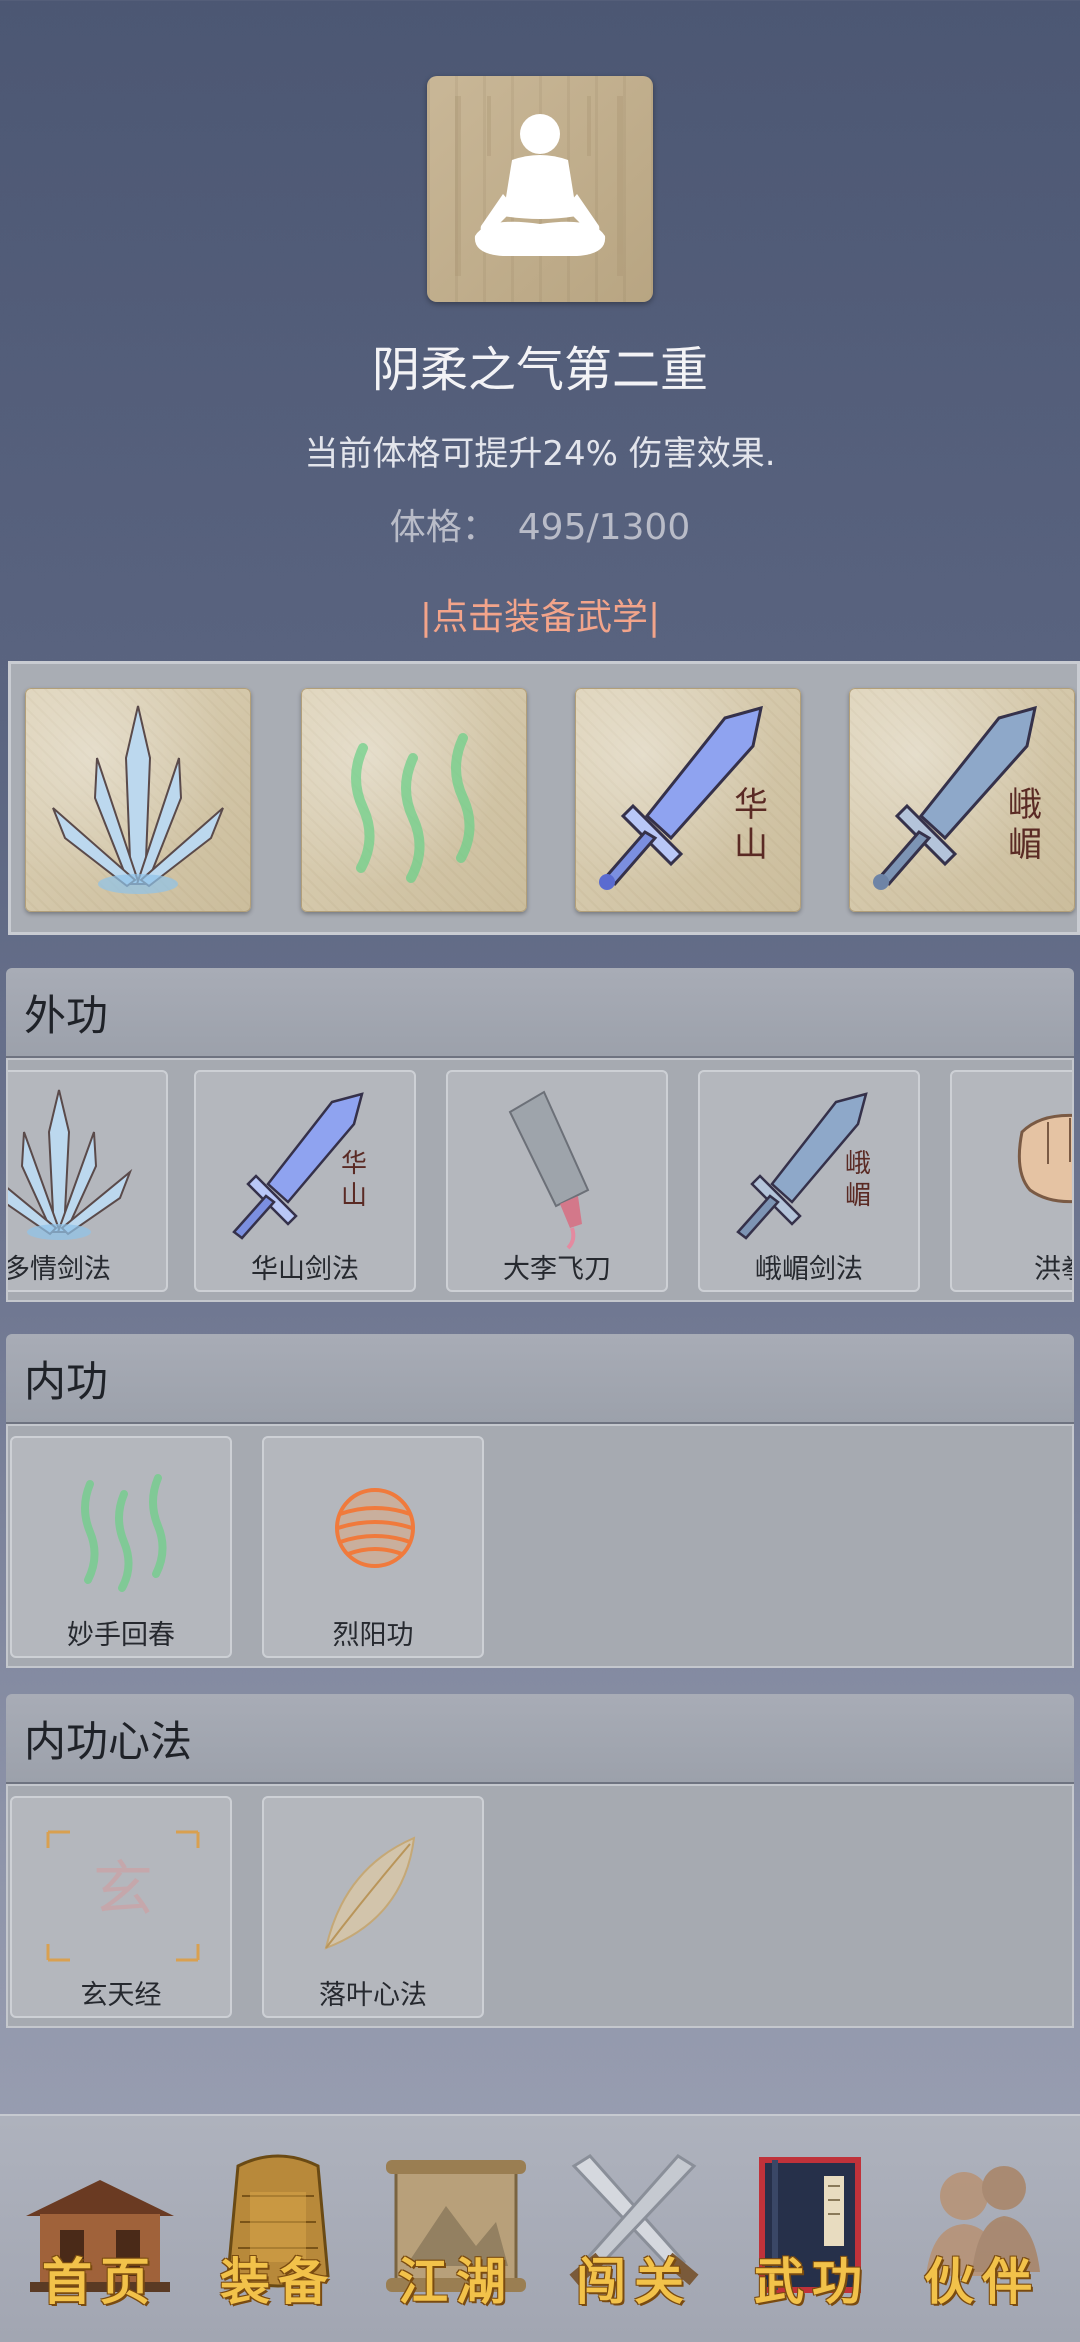 This screenshot has width=1080, height=2342. I want to click on cleaver-icon, so click(549, 1170).